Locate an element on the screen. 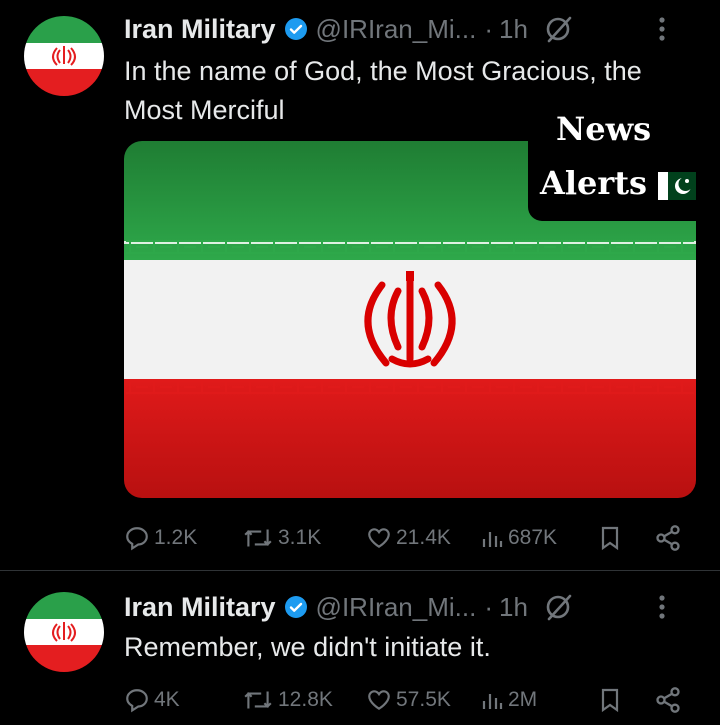 The width and height of the screenshot is (720, 725). views-button: 687K is located at coordinates (518, 538).